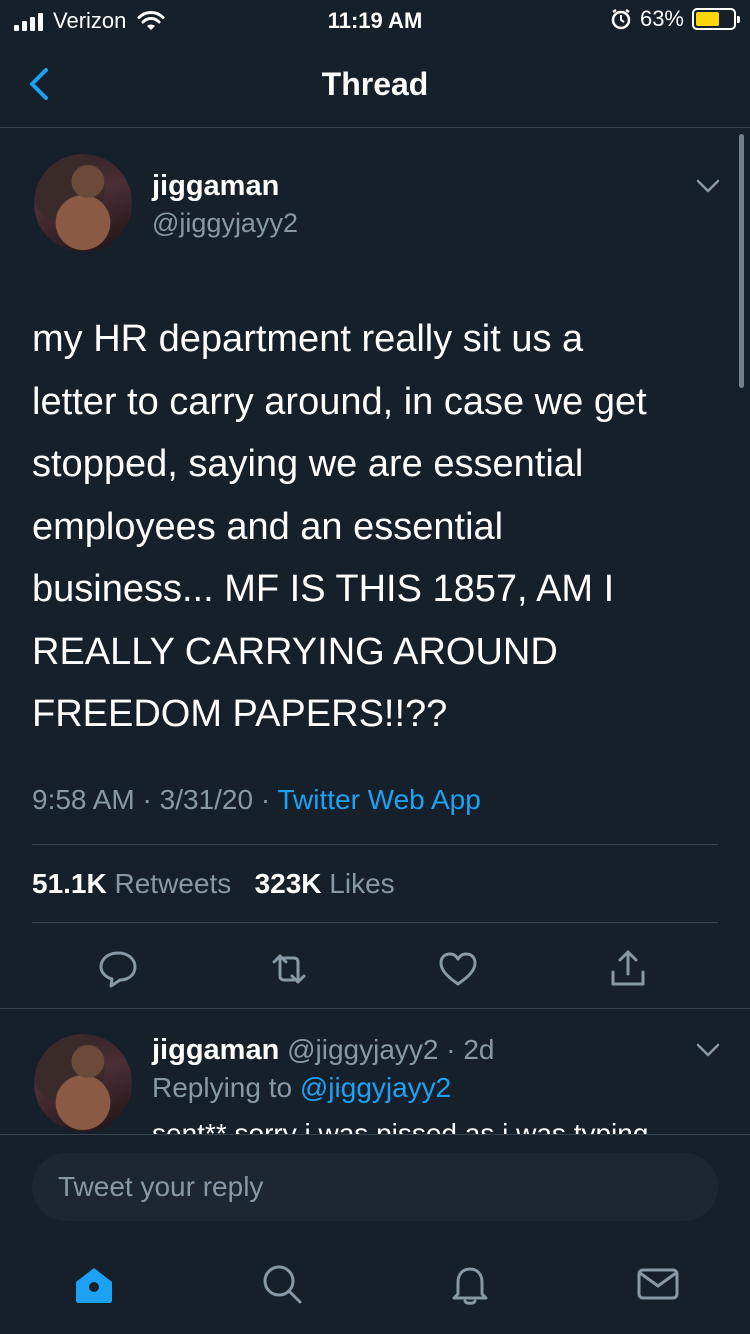 This screenshot has height=1334, width=750. Describe the element at coordinates (375, 21) in the screenshot. I see `status-bar: Verizon 11:19 AM 63%` at that location.